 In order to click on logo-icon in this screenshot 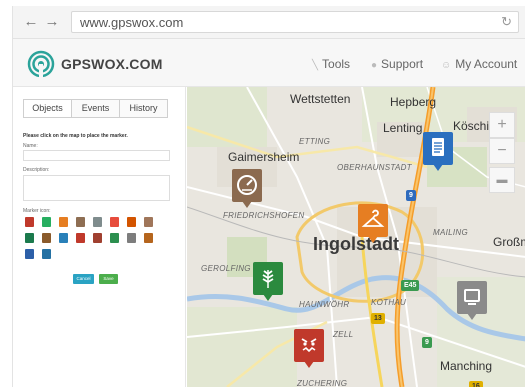, I will do `click(41, 64)`.